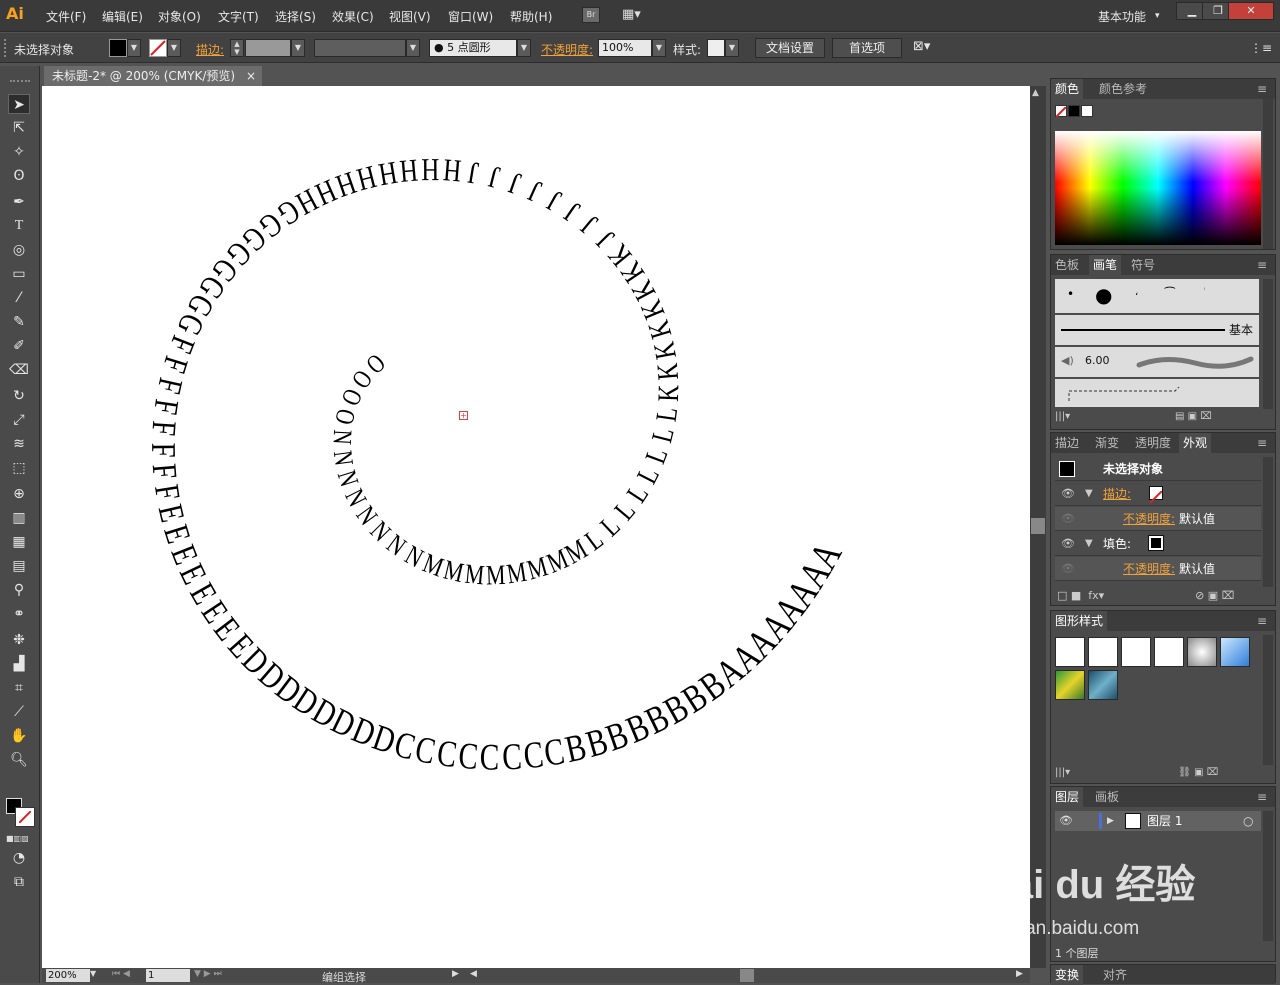 The image size is (1280, 985). Describe the element at coordinates (68, 975) in the screenshot. I see `zoom-input: 200%` at that location.